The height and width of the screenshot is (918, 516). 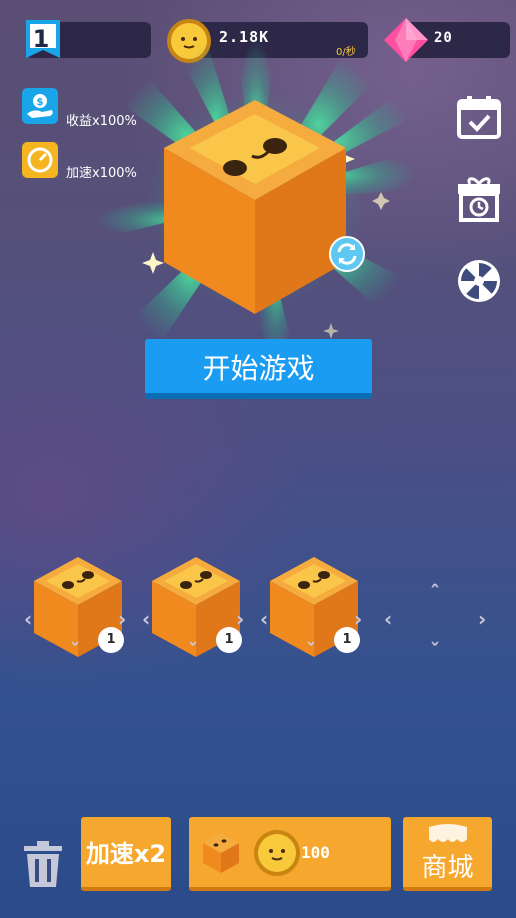 I want to click on speed-boost-button: 加速x2, so click(x=126, y=854).